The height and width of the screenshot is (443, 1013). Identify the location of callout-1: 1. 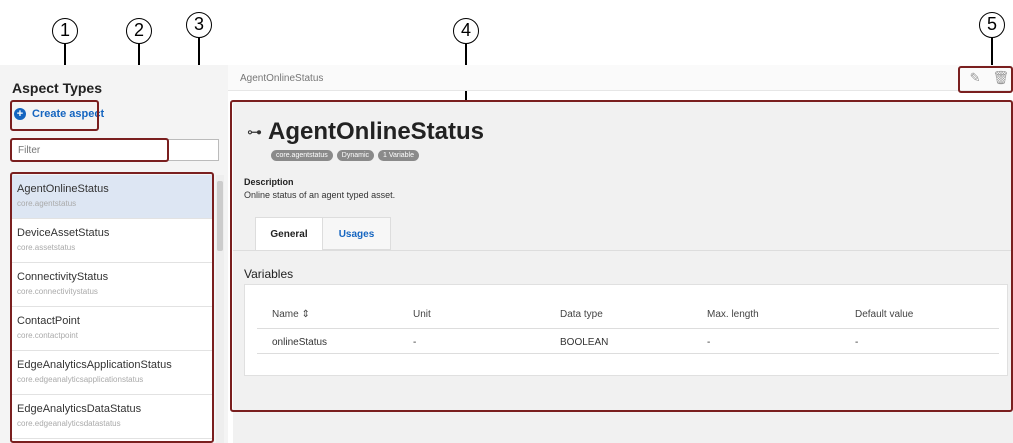
(65, 31).